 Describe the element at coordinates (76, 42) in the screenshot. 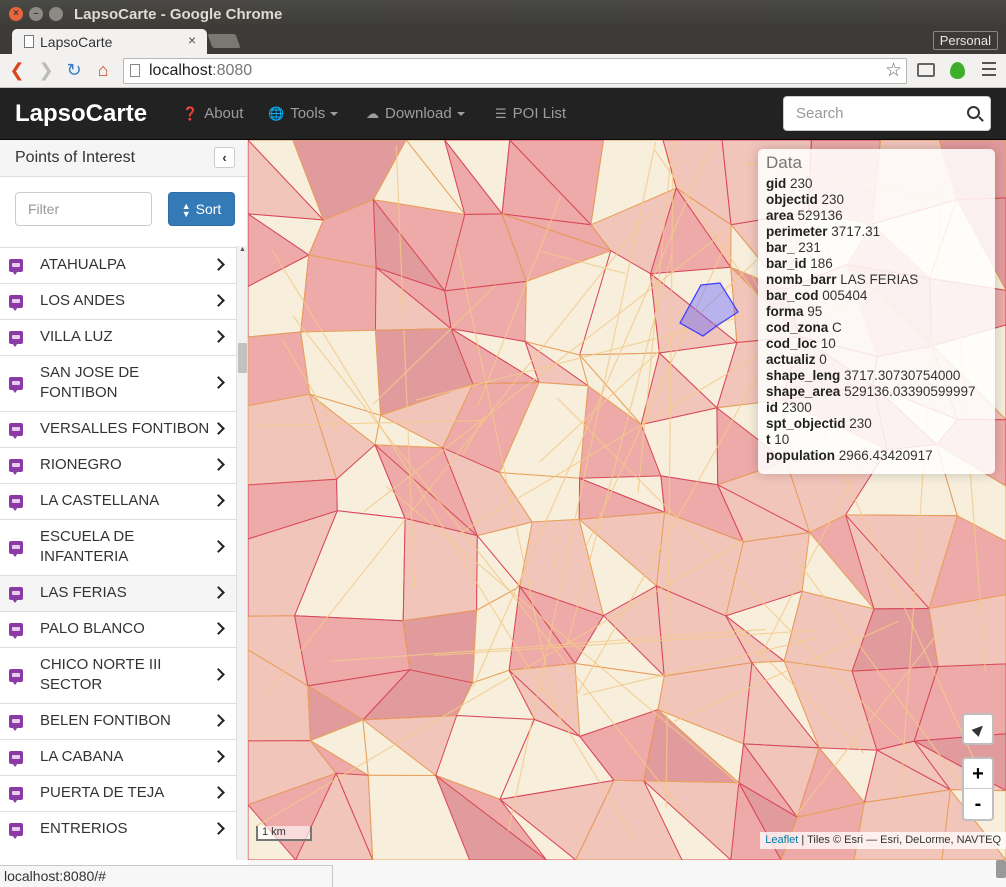

I see `tab-title: LapsoCarte` at that location.